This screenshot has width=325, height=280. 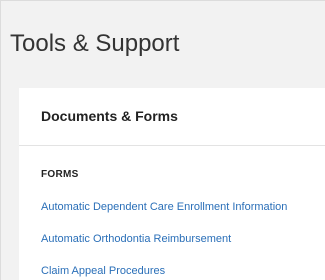 What do you see at coordinates (162, 0) in the screenshot?
I see `top-divider` at bounding box center [162, 0].